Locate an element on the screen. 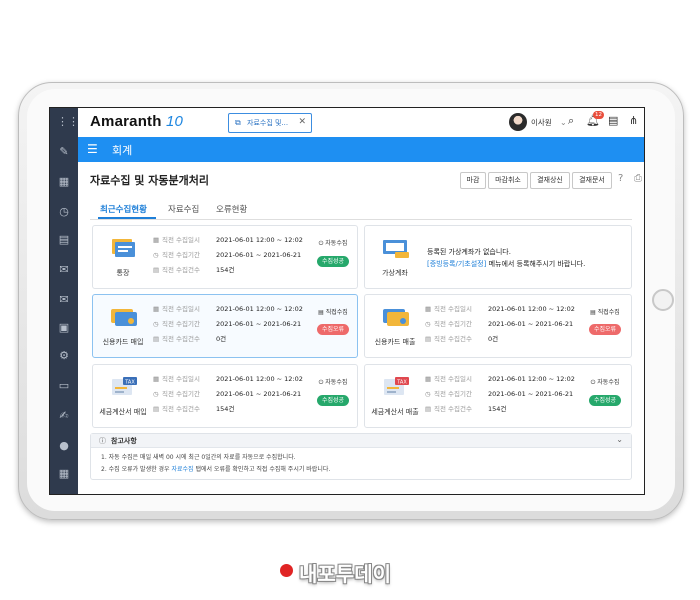  setup-link: [증빙등록/기초설정] is located at coordinates (456, 264).